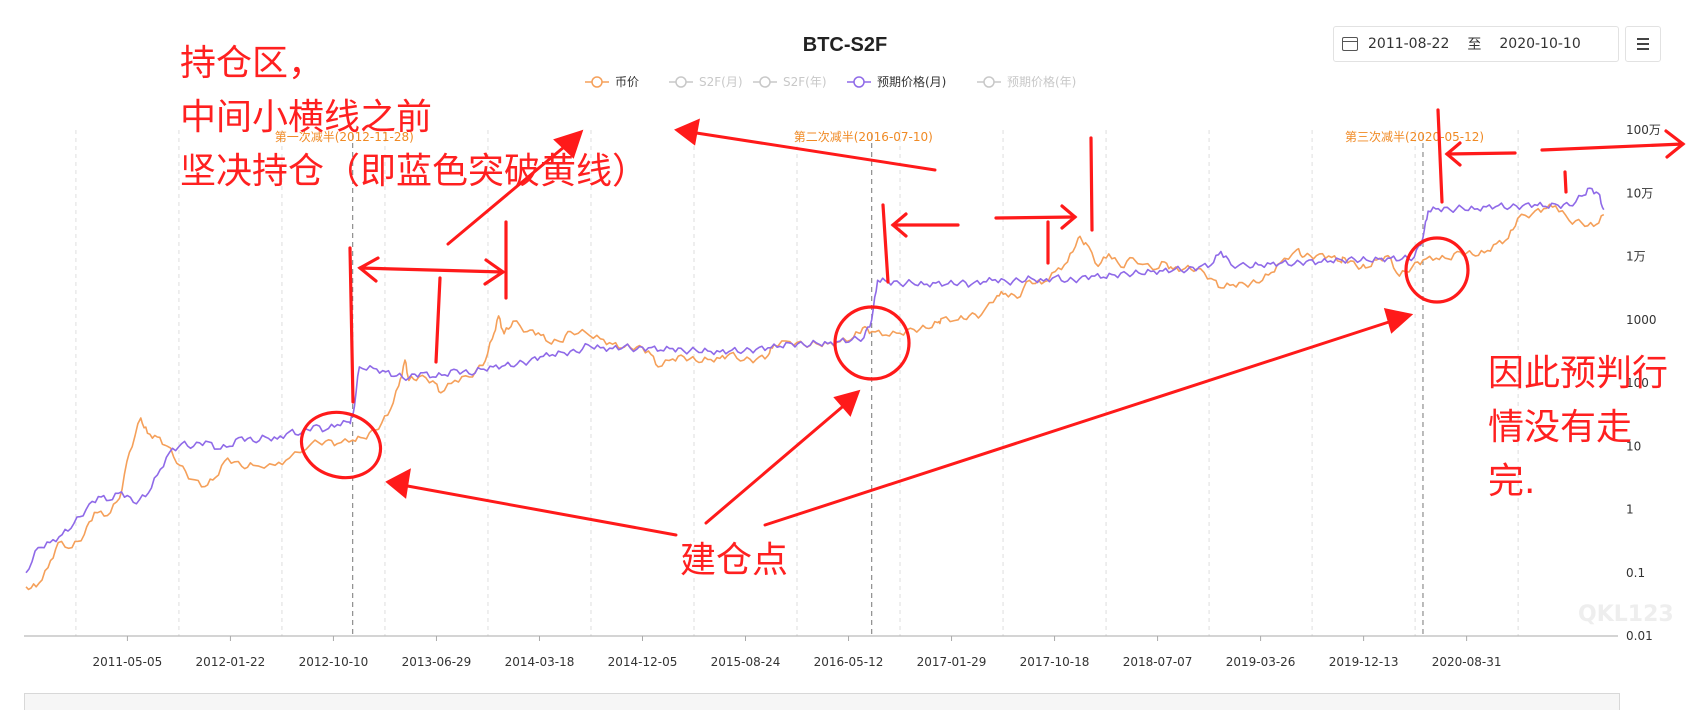  I want to click on anno-right-line-3: 完., so click(1511, 481).